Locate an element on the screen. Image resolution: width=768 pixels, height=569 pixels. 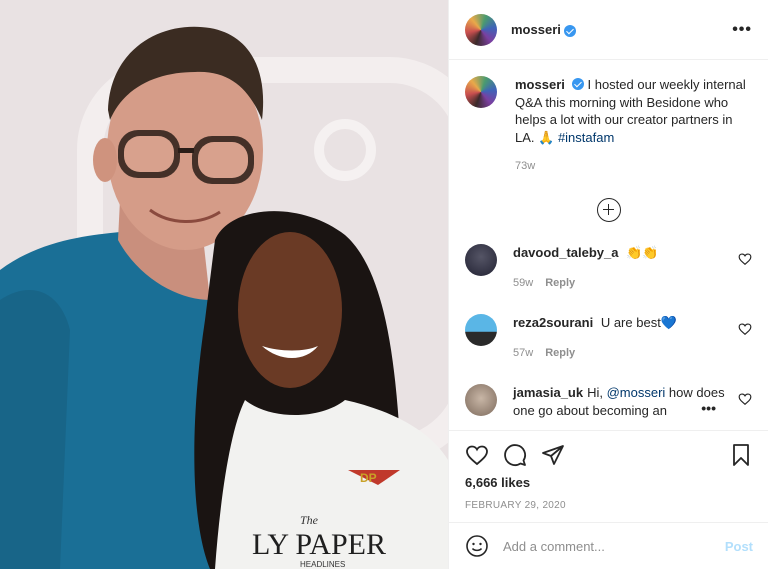
shirt-text-main: LY PAPER is located at coordinates (319, 544).